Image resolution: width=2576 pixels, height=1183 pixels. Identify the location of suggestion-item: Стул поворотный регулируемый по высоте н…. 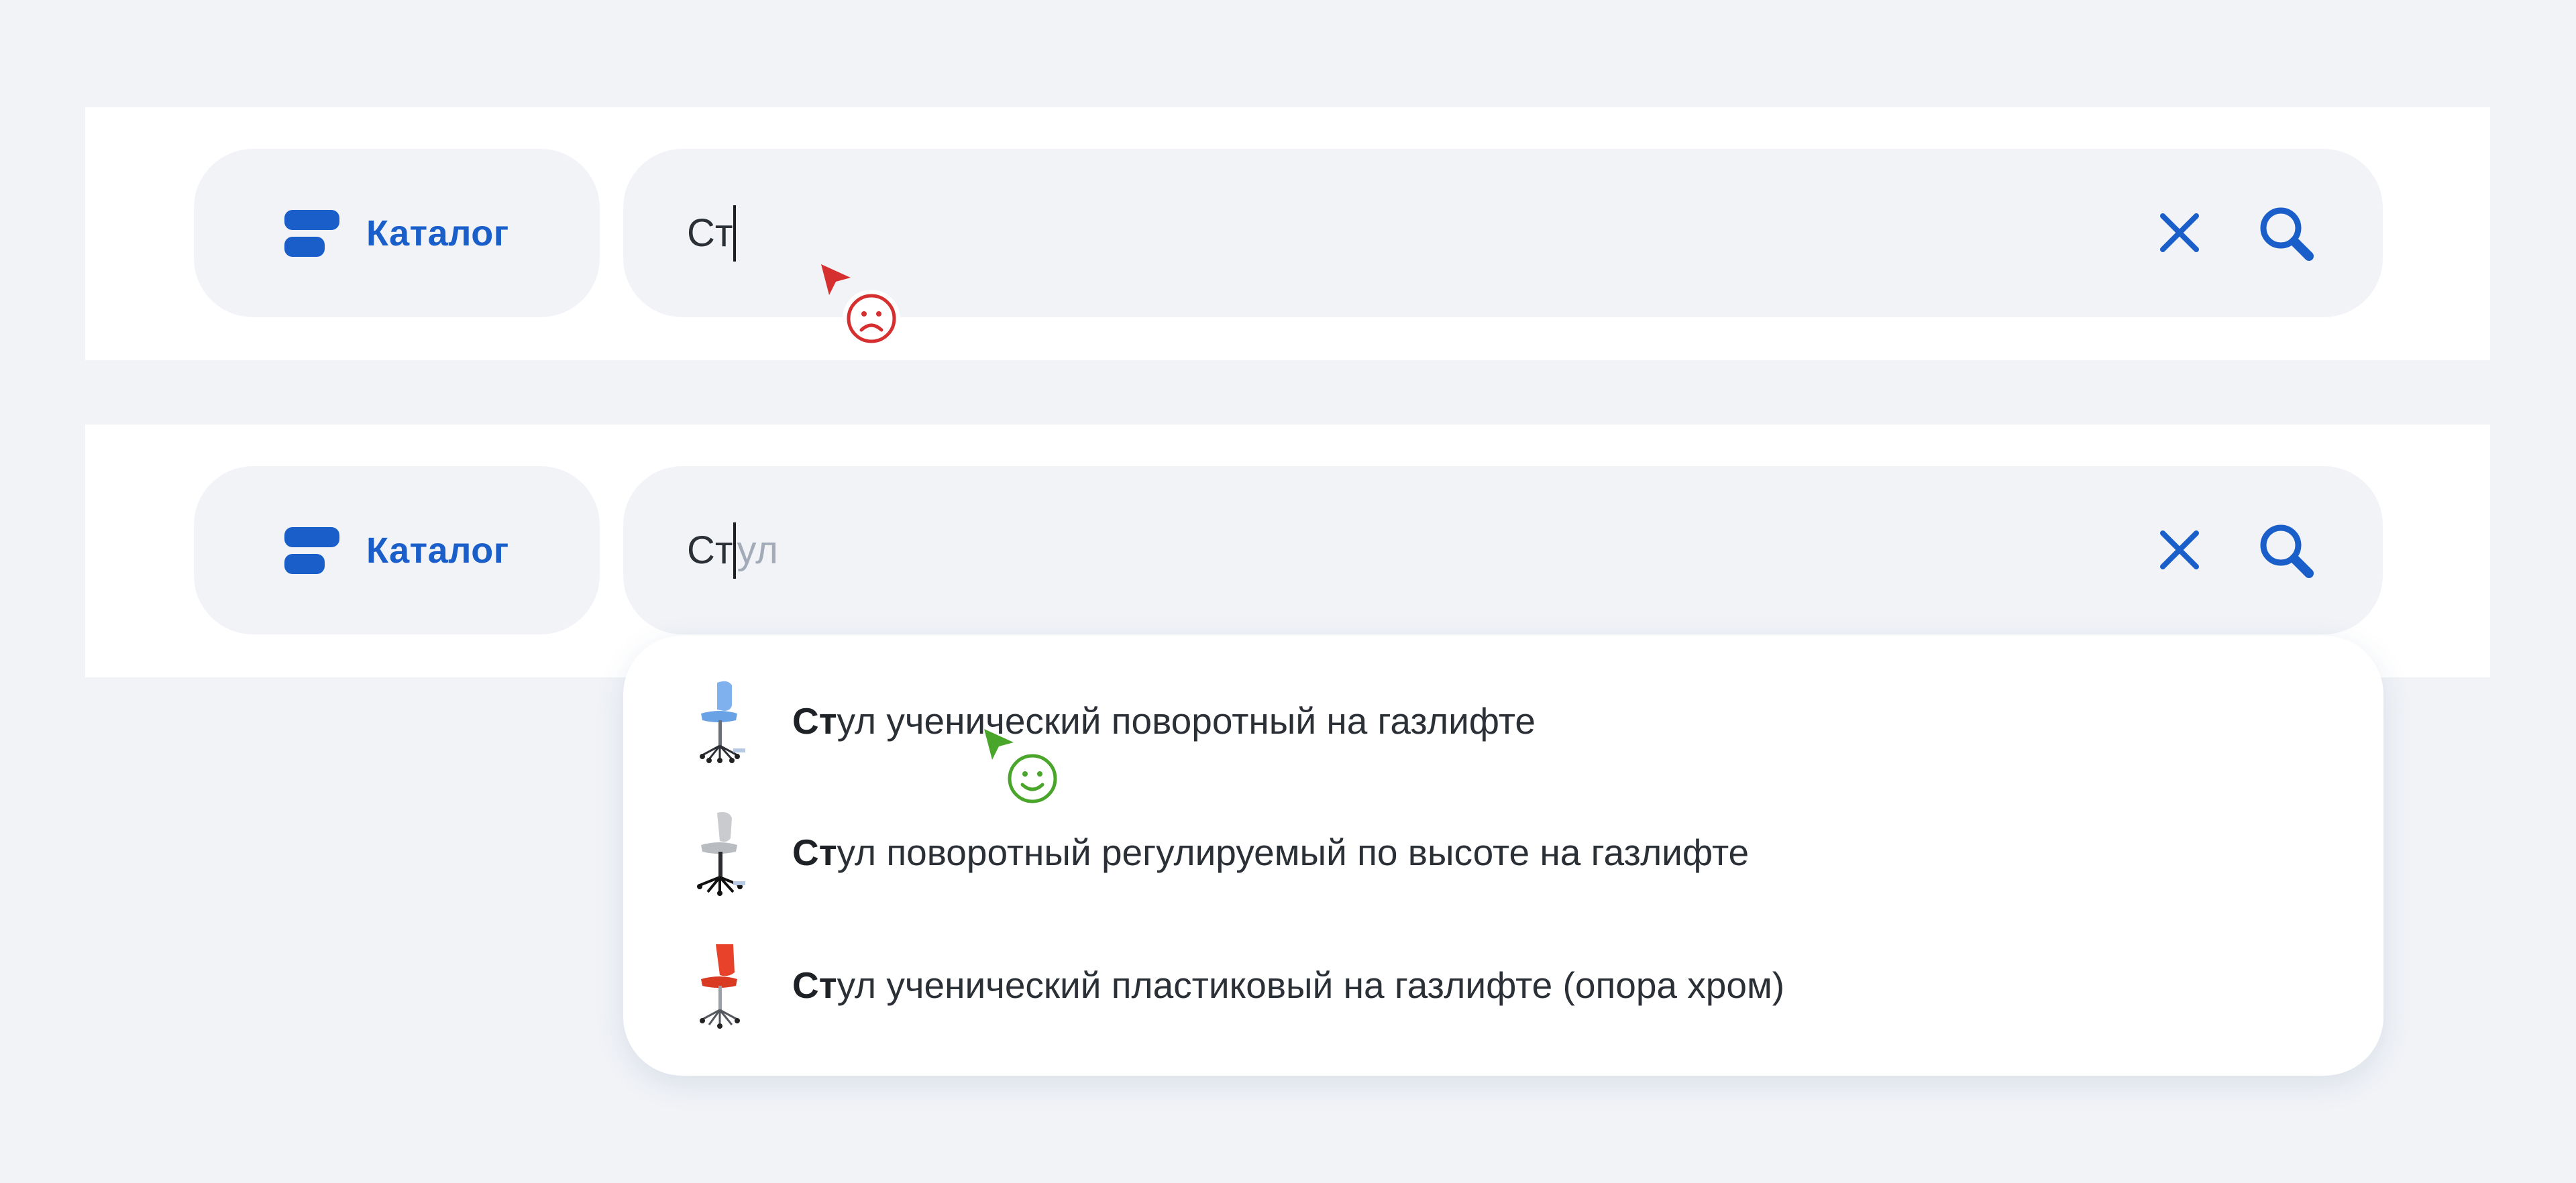
(1503, 831).